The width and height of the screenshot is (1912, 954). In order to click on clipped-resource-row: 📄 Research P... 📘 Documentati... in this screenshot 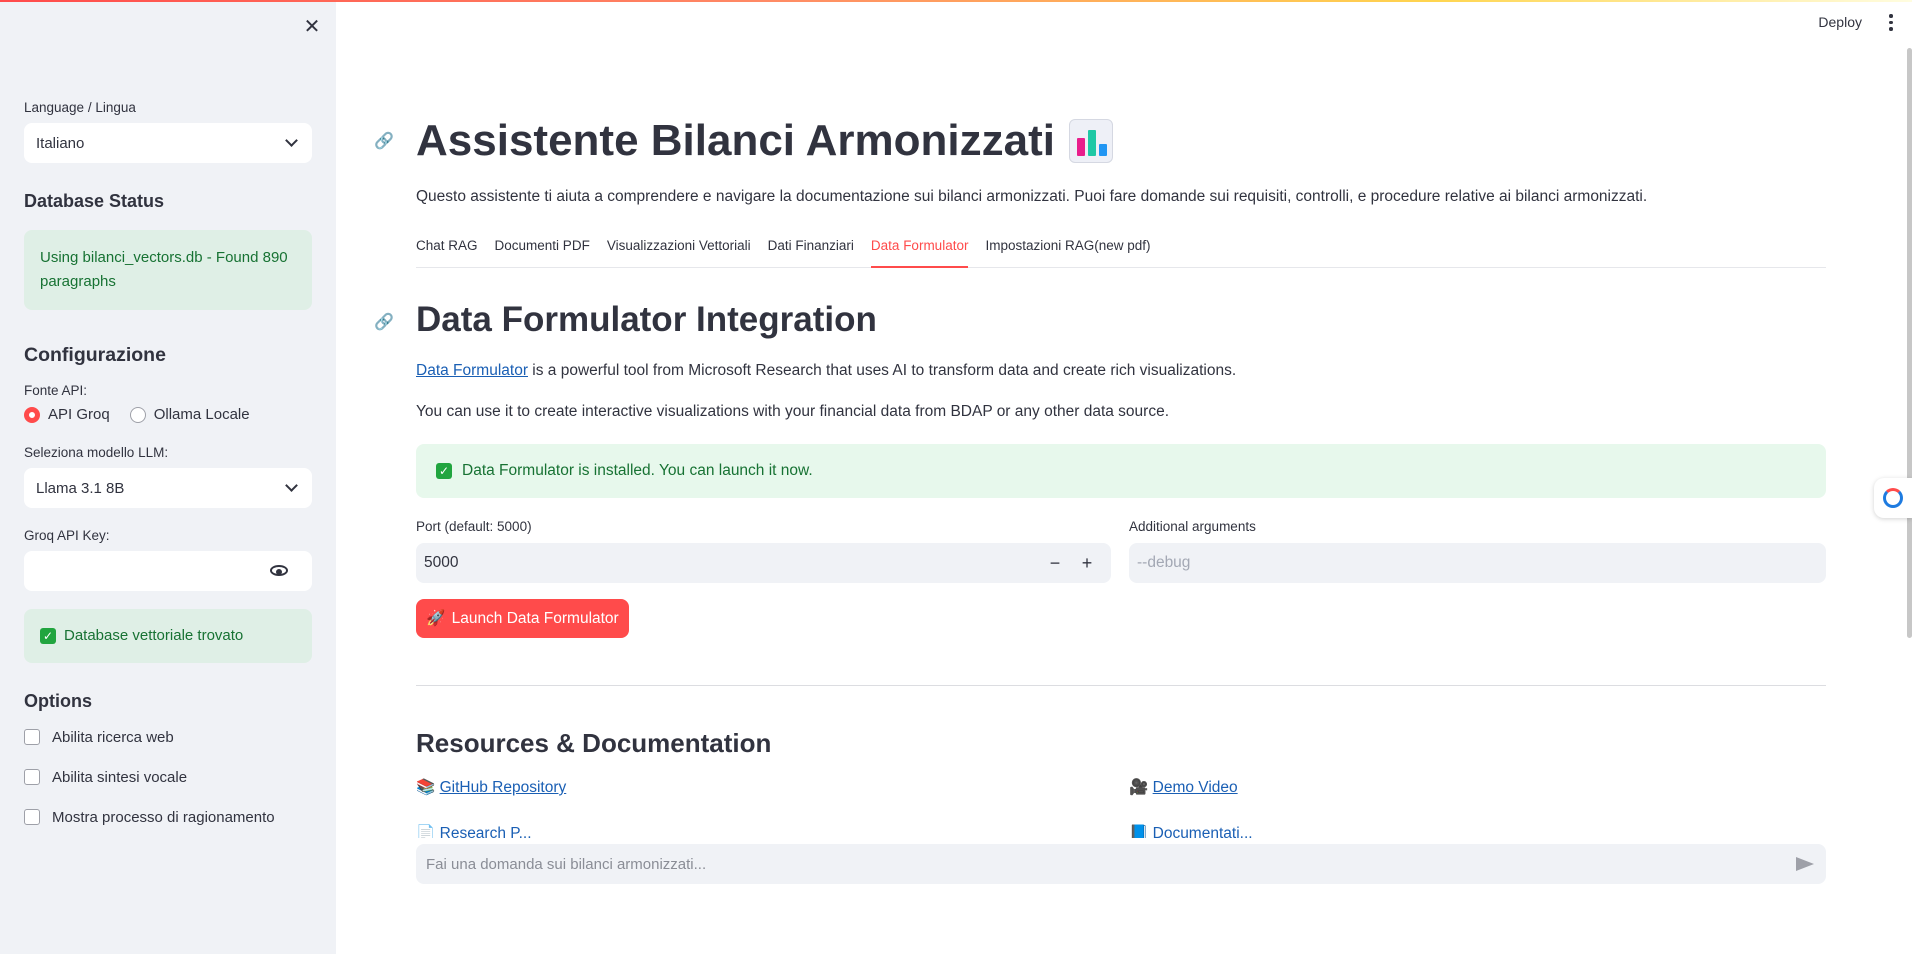, I will do `click(1121, 829)`.